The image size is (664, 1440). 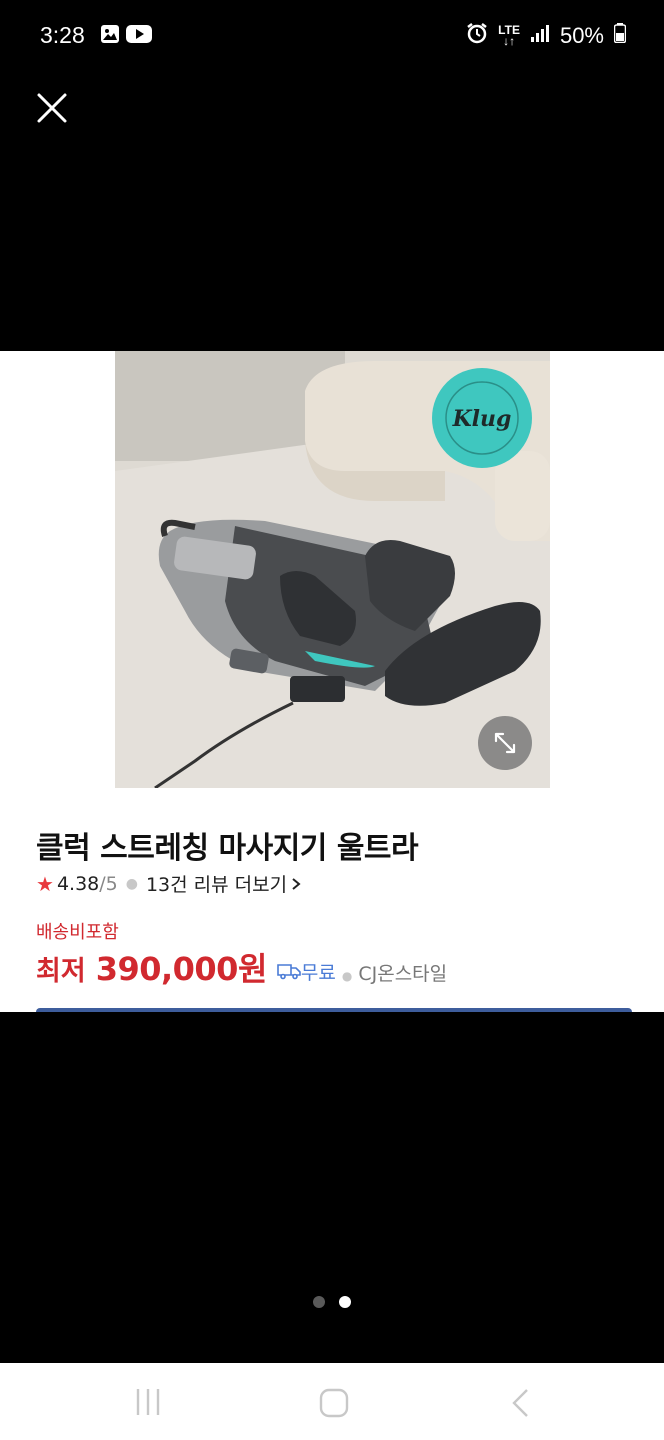 I want to click on youtube-icon, so click(x=139, y=36).